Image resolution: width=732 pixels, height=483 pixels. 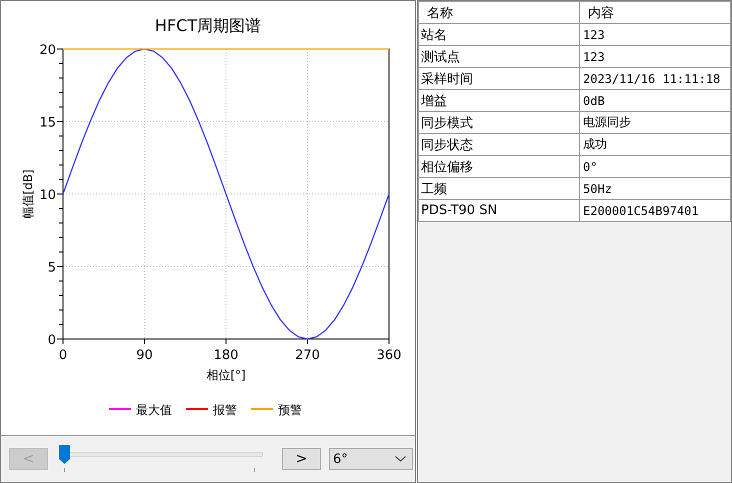 What do you see at coordinates (154, 410) in the screenshot?
I see `legend-label: 最大值` at bounding box center [154, 410].